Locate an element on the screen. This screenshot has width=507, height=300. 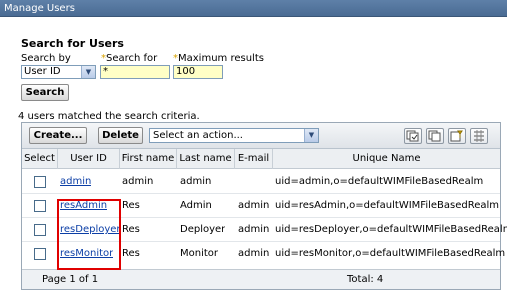
table-toolbar: Create... Delete Select an action... ▼ is located at coordinates (261, 136).